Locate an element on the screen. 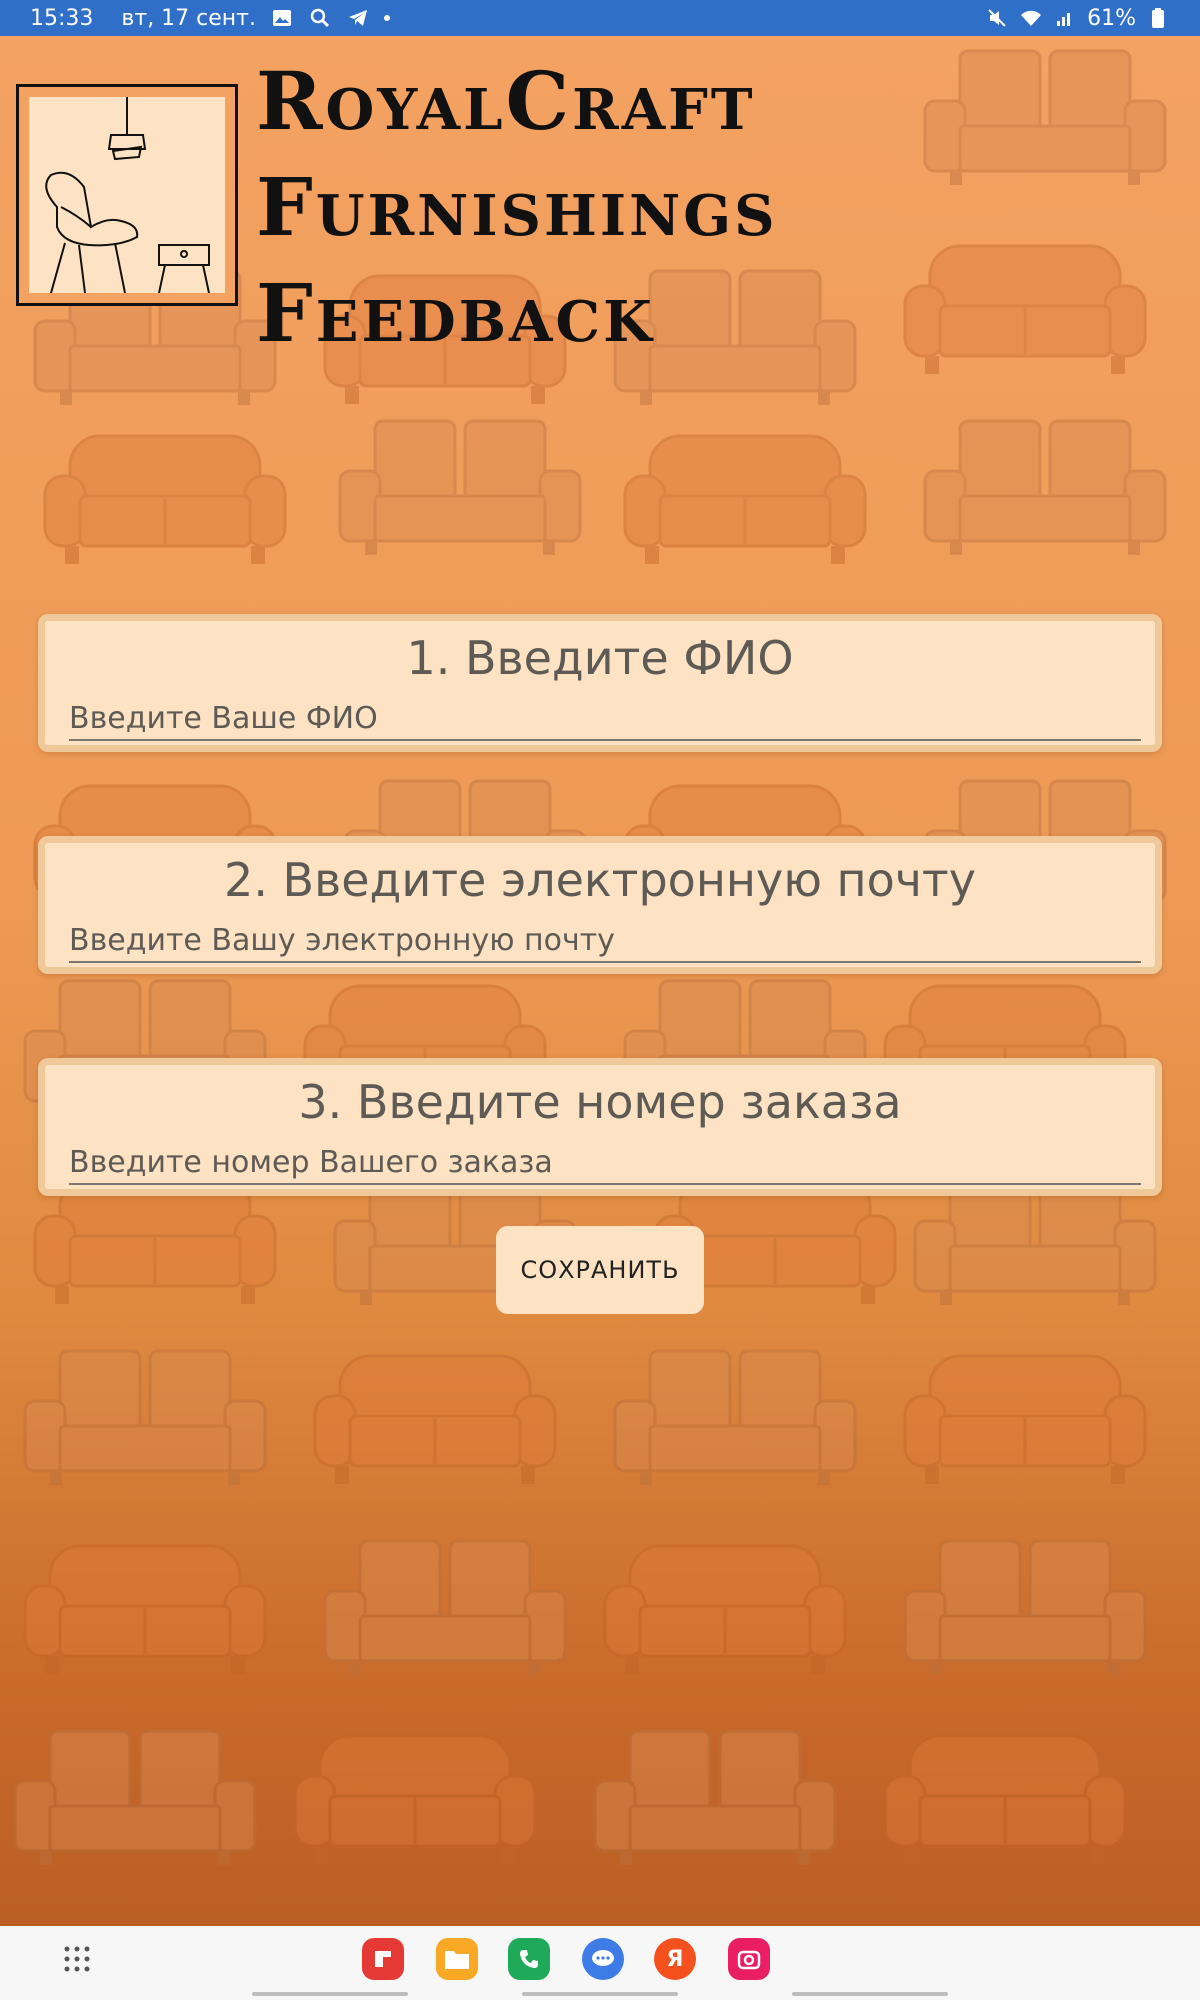 Image resolution: width=1200 pixels, height=2000 pixels. full-name-input is located at coordinates (605, 719).